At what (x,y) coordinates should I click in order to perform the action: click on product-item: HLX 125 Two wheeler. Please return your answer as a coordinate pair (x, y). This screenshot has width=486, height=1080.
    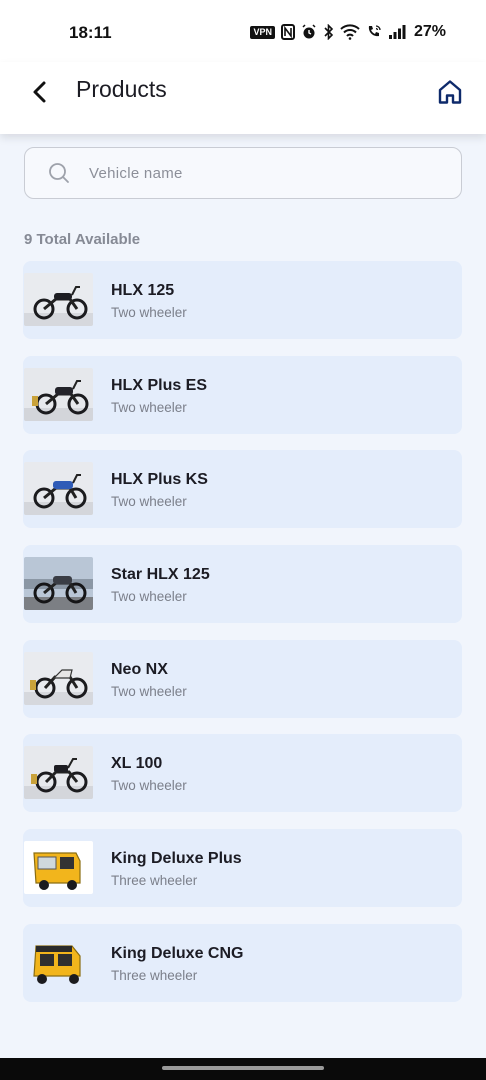
    Looking at the image, I should click on (242, 300).